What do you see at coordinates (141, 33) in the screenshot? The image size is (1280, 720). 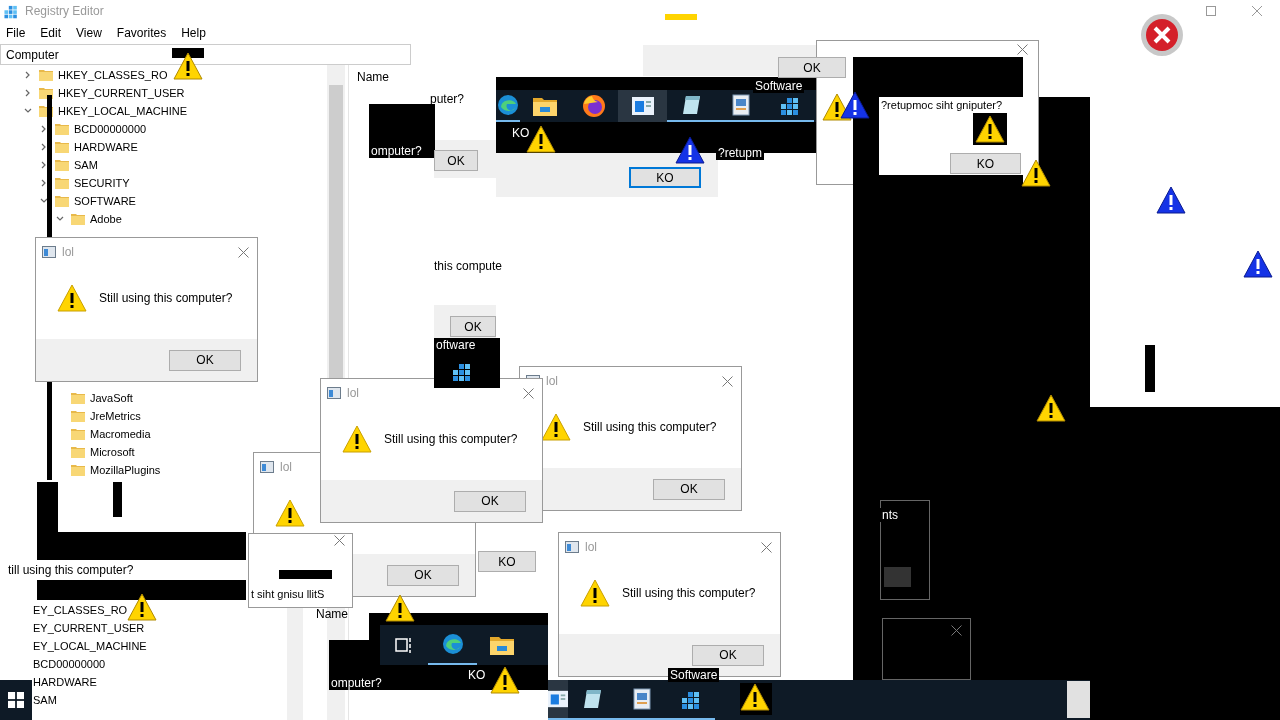 I see `menu-item: Favorites` at bounding box center [141, 33].